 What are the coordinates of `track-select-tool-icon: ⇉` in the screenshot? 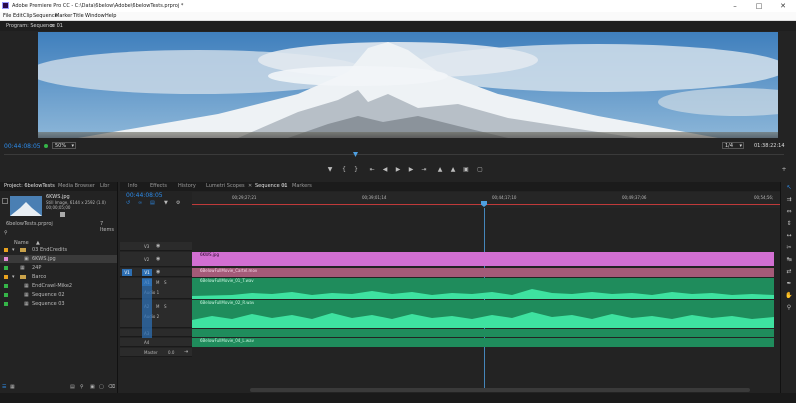 It's located at (789, 200).